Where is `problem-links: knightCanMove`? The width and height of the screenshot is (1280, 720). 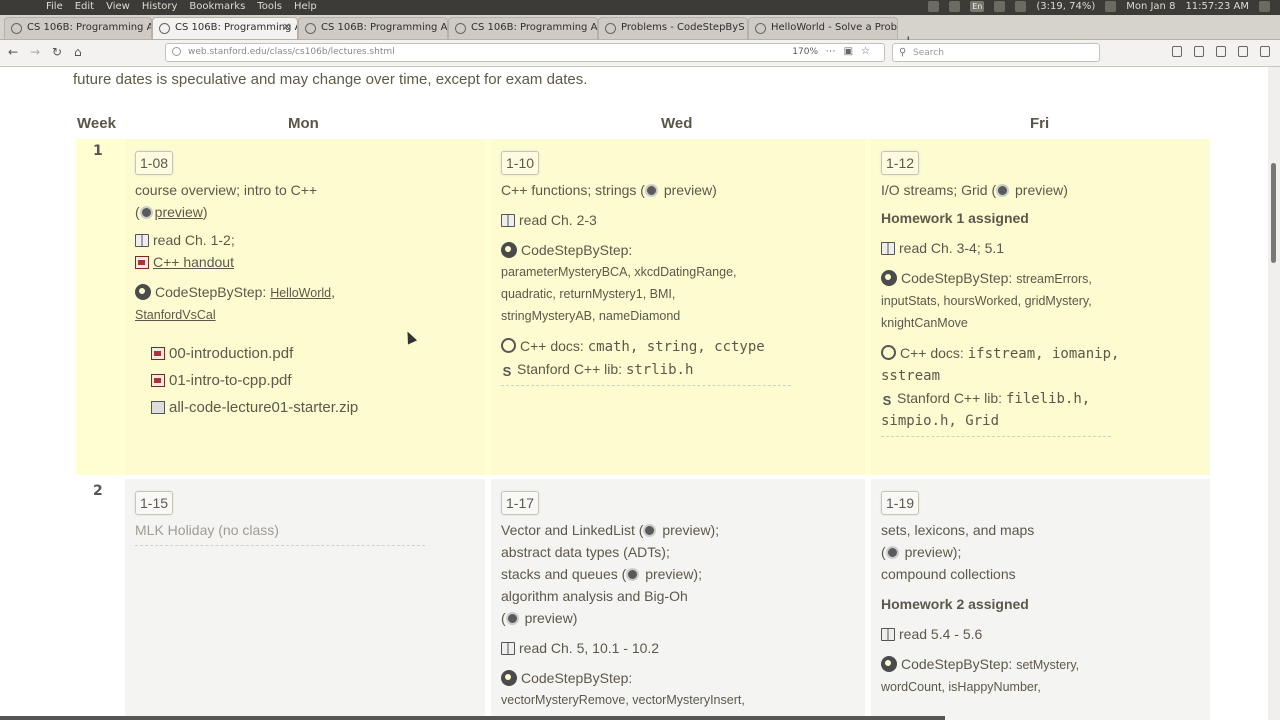
problem-links: knightCanMove is located at coordinates (1040, 323).